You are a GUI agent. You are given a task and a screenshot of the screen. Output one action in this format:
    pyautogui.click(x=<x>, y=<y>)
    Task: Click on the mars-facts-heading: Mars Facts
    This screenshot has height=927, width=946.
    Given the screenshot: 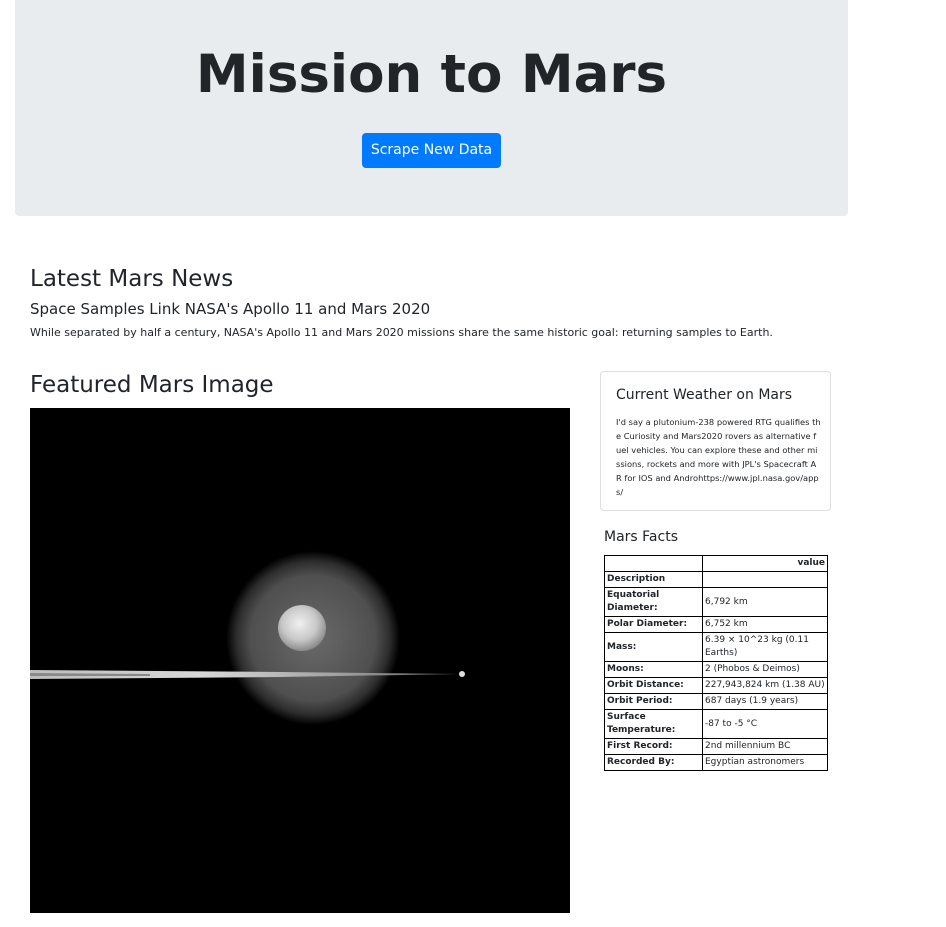 What is the action you would take?
    pyautogui.click(x=641, y=537)
    